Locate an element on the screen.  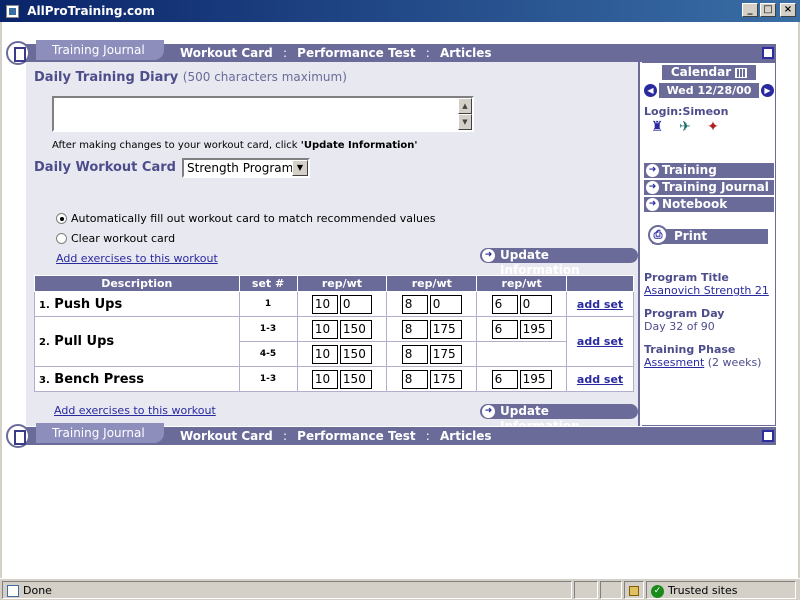
activity-icons: ♜ ✈ ✦ is located at coordinates (685, 127).